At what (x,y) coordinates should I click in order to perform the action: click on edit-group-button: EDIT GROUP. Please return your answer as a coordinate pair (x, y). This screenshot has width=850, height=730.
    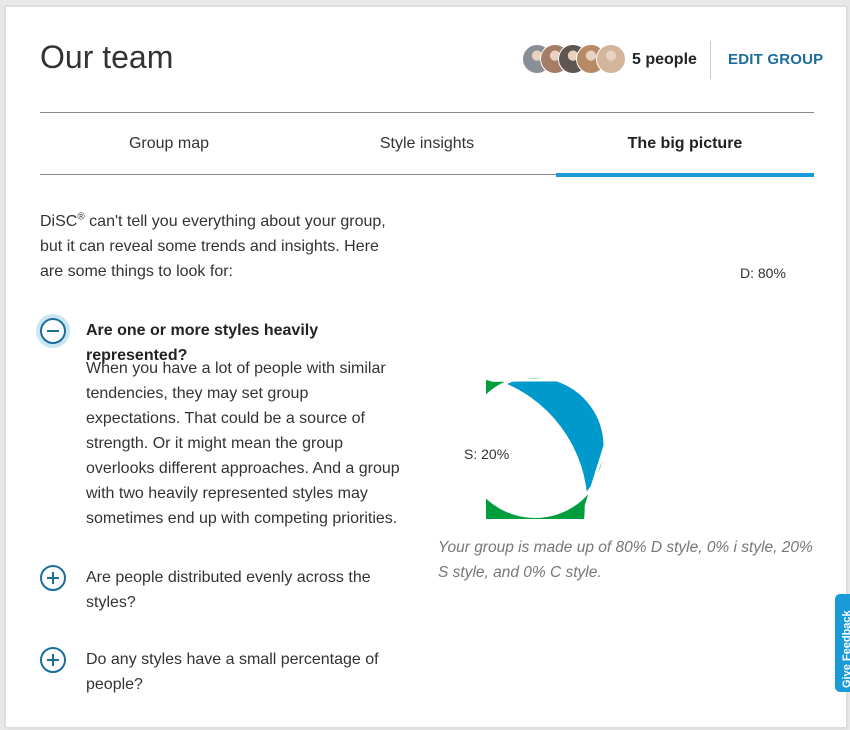
    Looking at the image, I should click on (775, 59).